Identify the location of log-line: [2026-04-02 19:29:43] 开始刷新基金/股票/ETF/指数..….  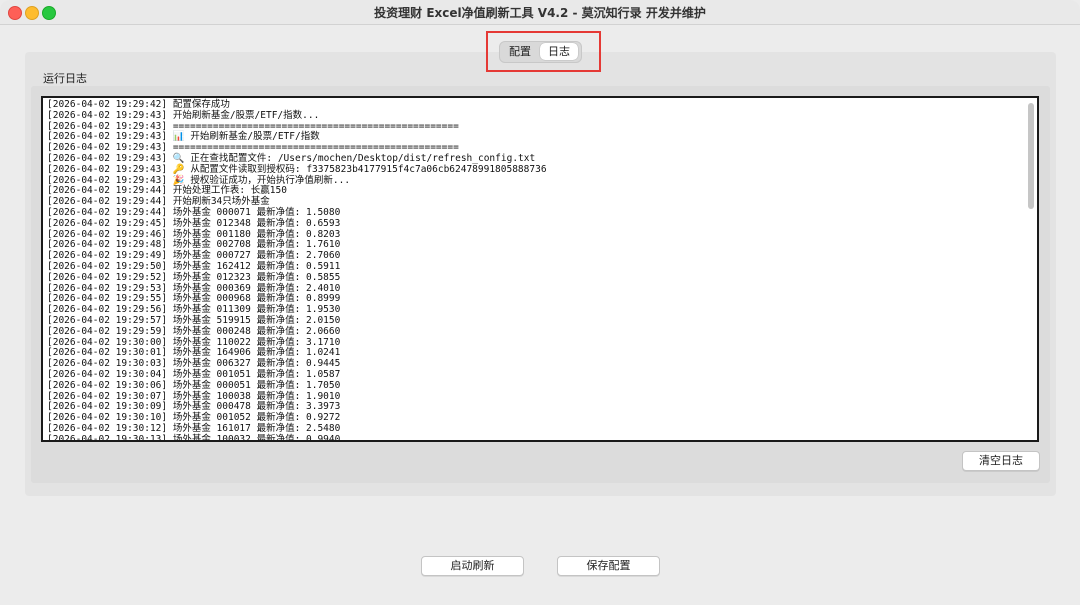
(183, 115).